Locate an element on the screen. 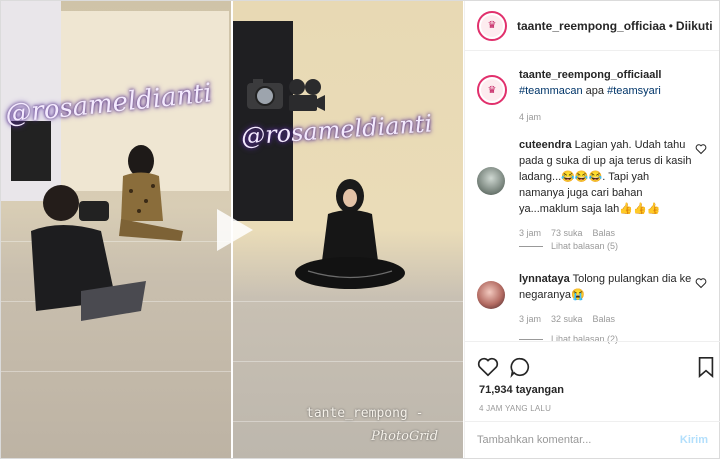 The width and height of the screenshot is (720, 459). header-username: taante_reempong_officiaa is located at coordinates (591, 26).